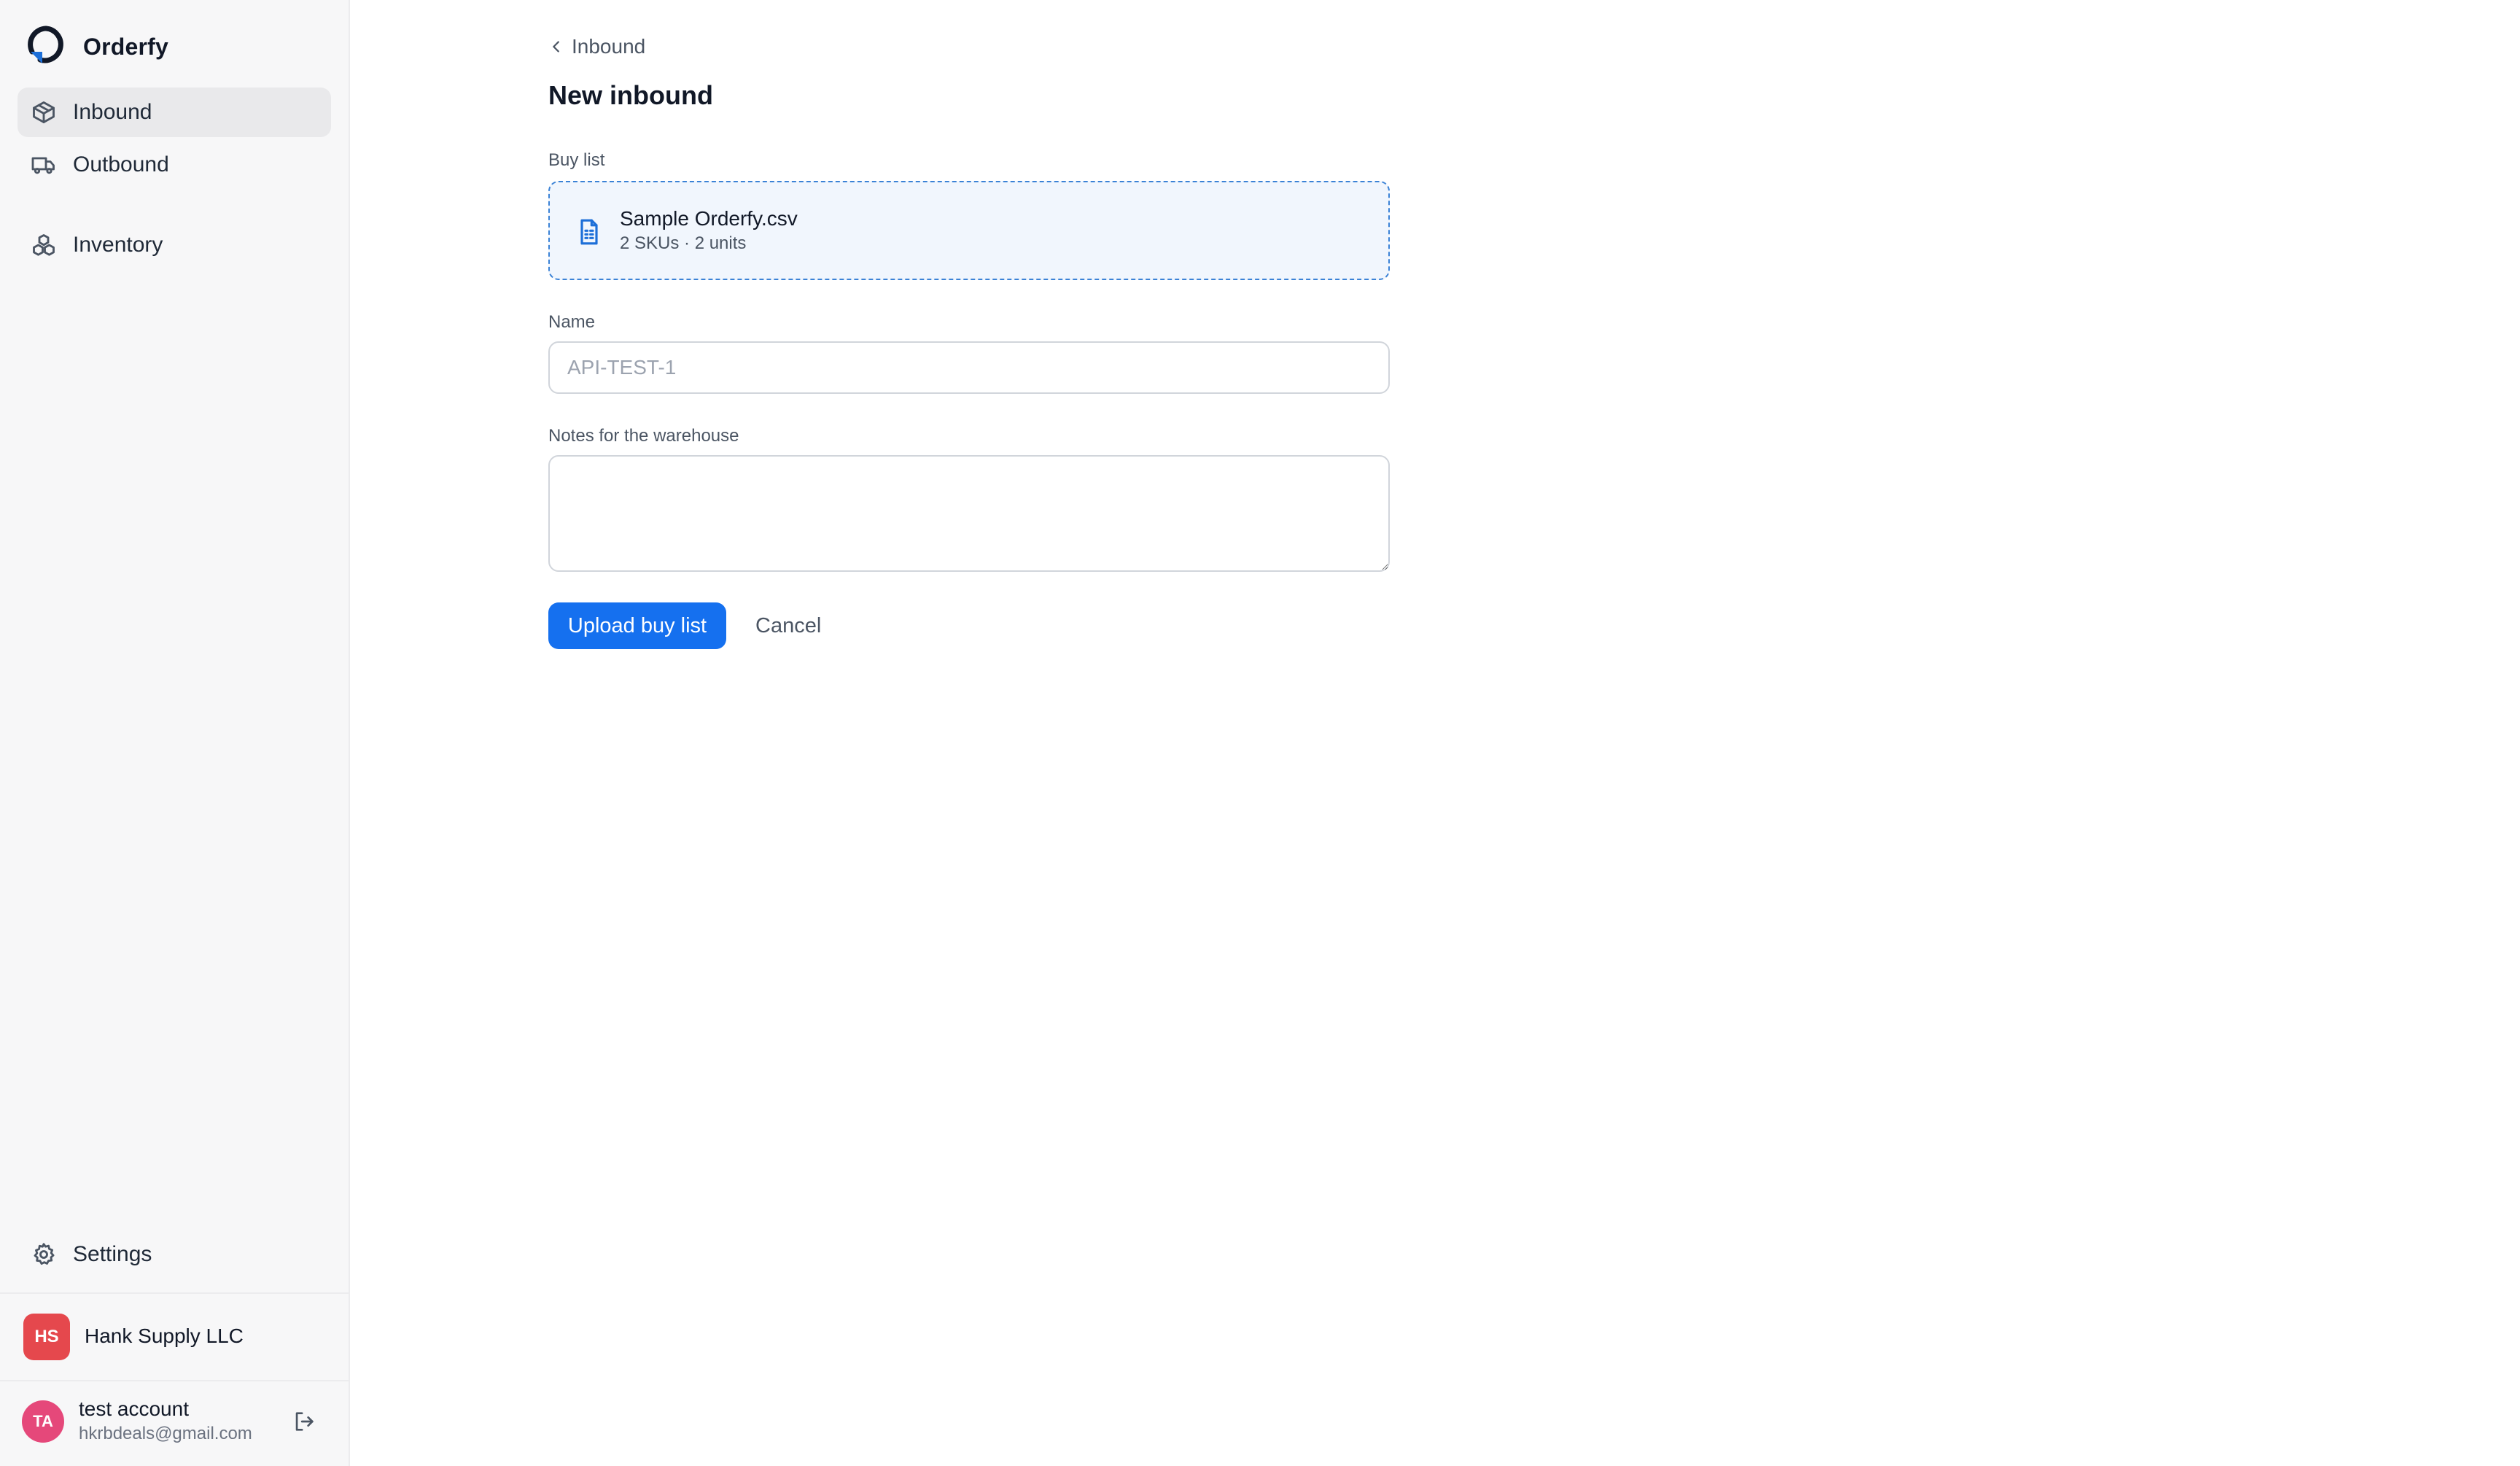 The image size is (2520, 1466). I want to click on upload-buy-list-button: Upload buy list, so click(637, 625).